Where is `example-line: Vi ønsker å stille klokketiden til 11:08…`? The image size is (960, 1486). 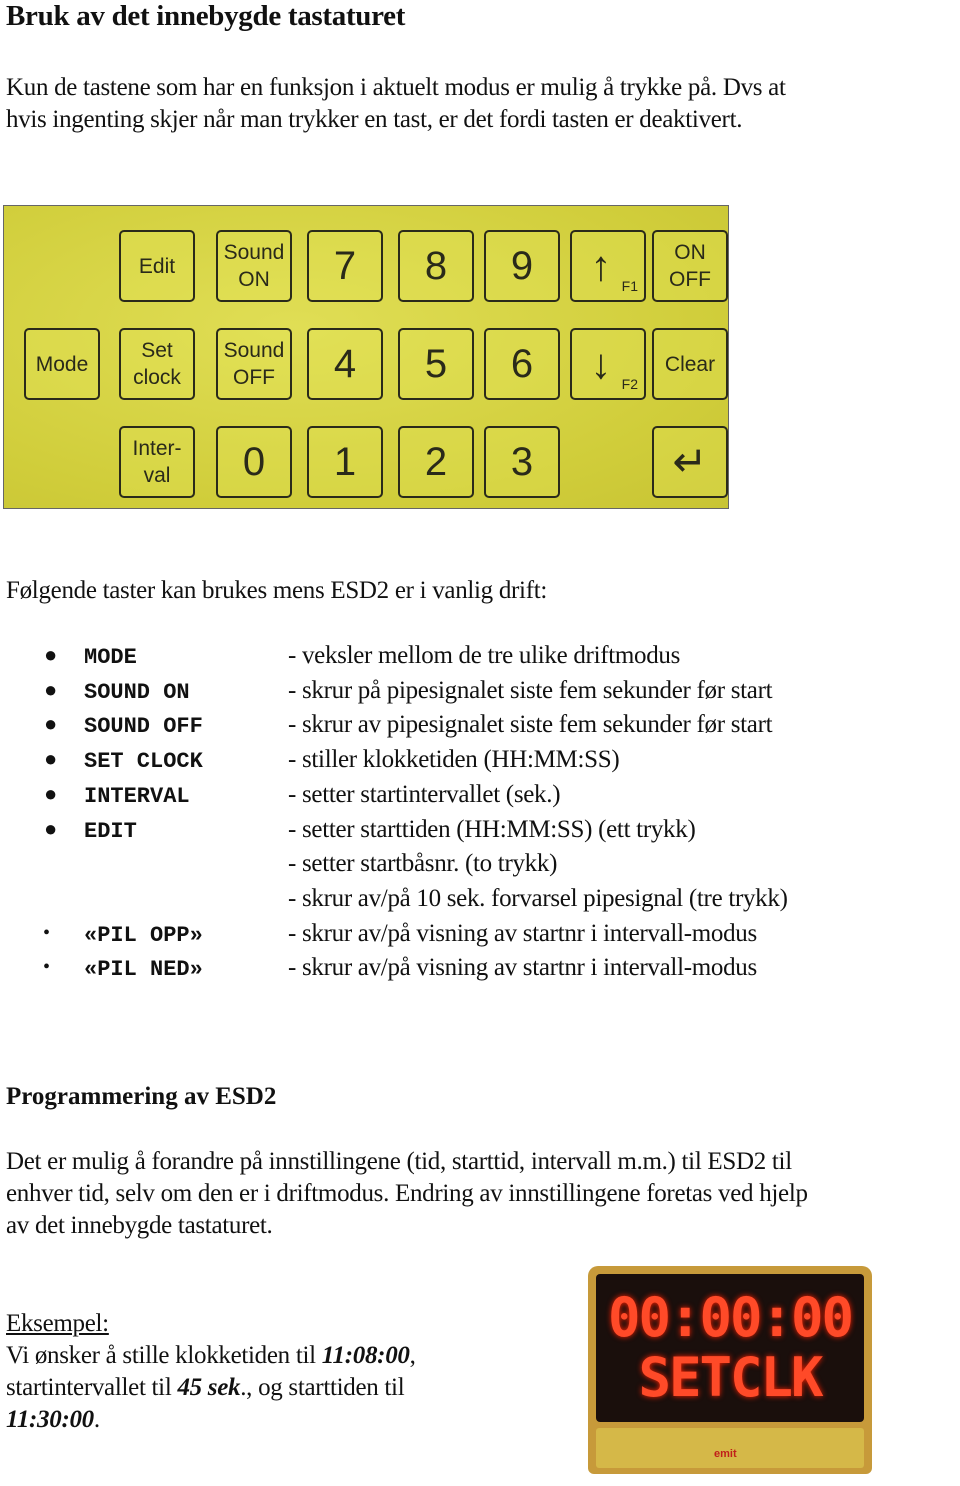 example-line: Vi ønsker å stille klokketiden til 11:08… is located at coordinates (211, 1356).